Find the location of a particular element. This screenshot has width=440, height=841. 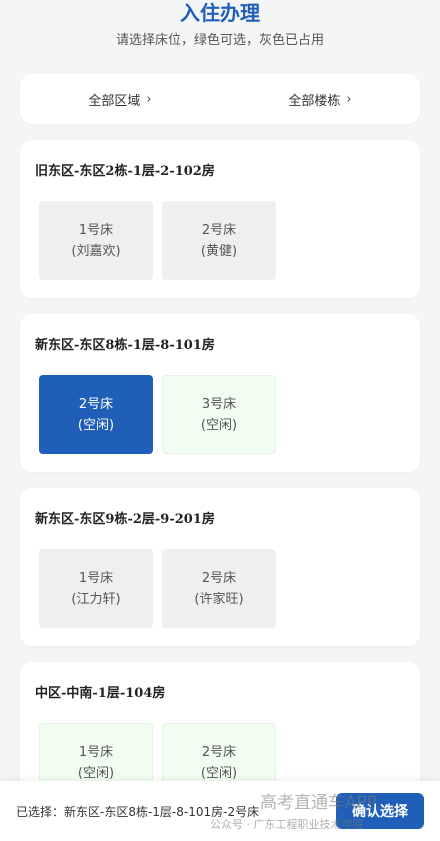

watermark-app: 高考直通车APP is located at coordinates (319, 803).